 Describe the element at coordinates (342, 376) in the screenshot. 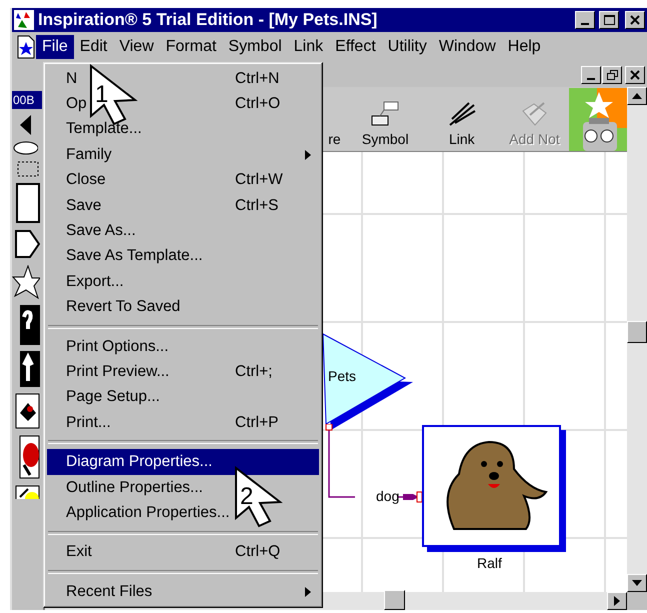

I see `main-idea-label: Pets` at that location.